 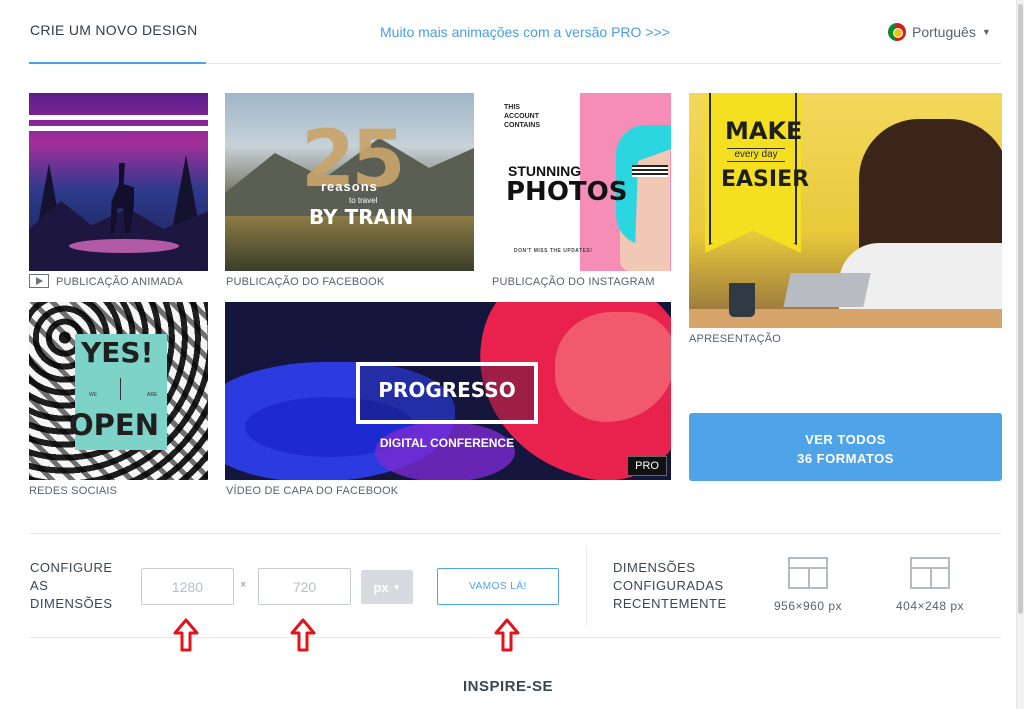 What do you see at coordinates (827, 290) in the screenshot?
I see `laptop-shape` at bounding box center [827, 290].